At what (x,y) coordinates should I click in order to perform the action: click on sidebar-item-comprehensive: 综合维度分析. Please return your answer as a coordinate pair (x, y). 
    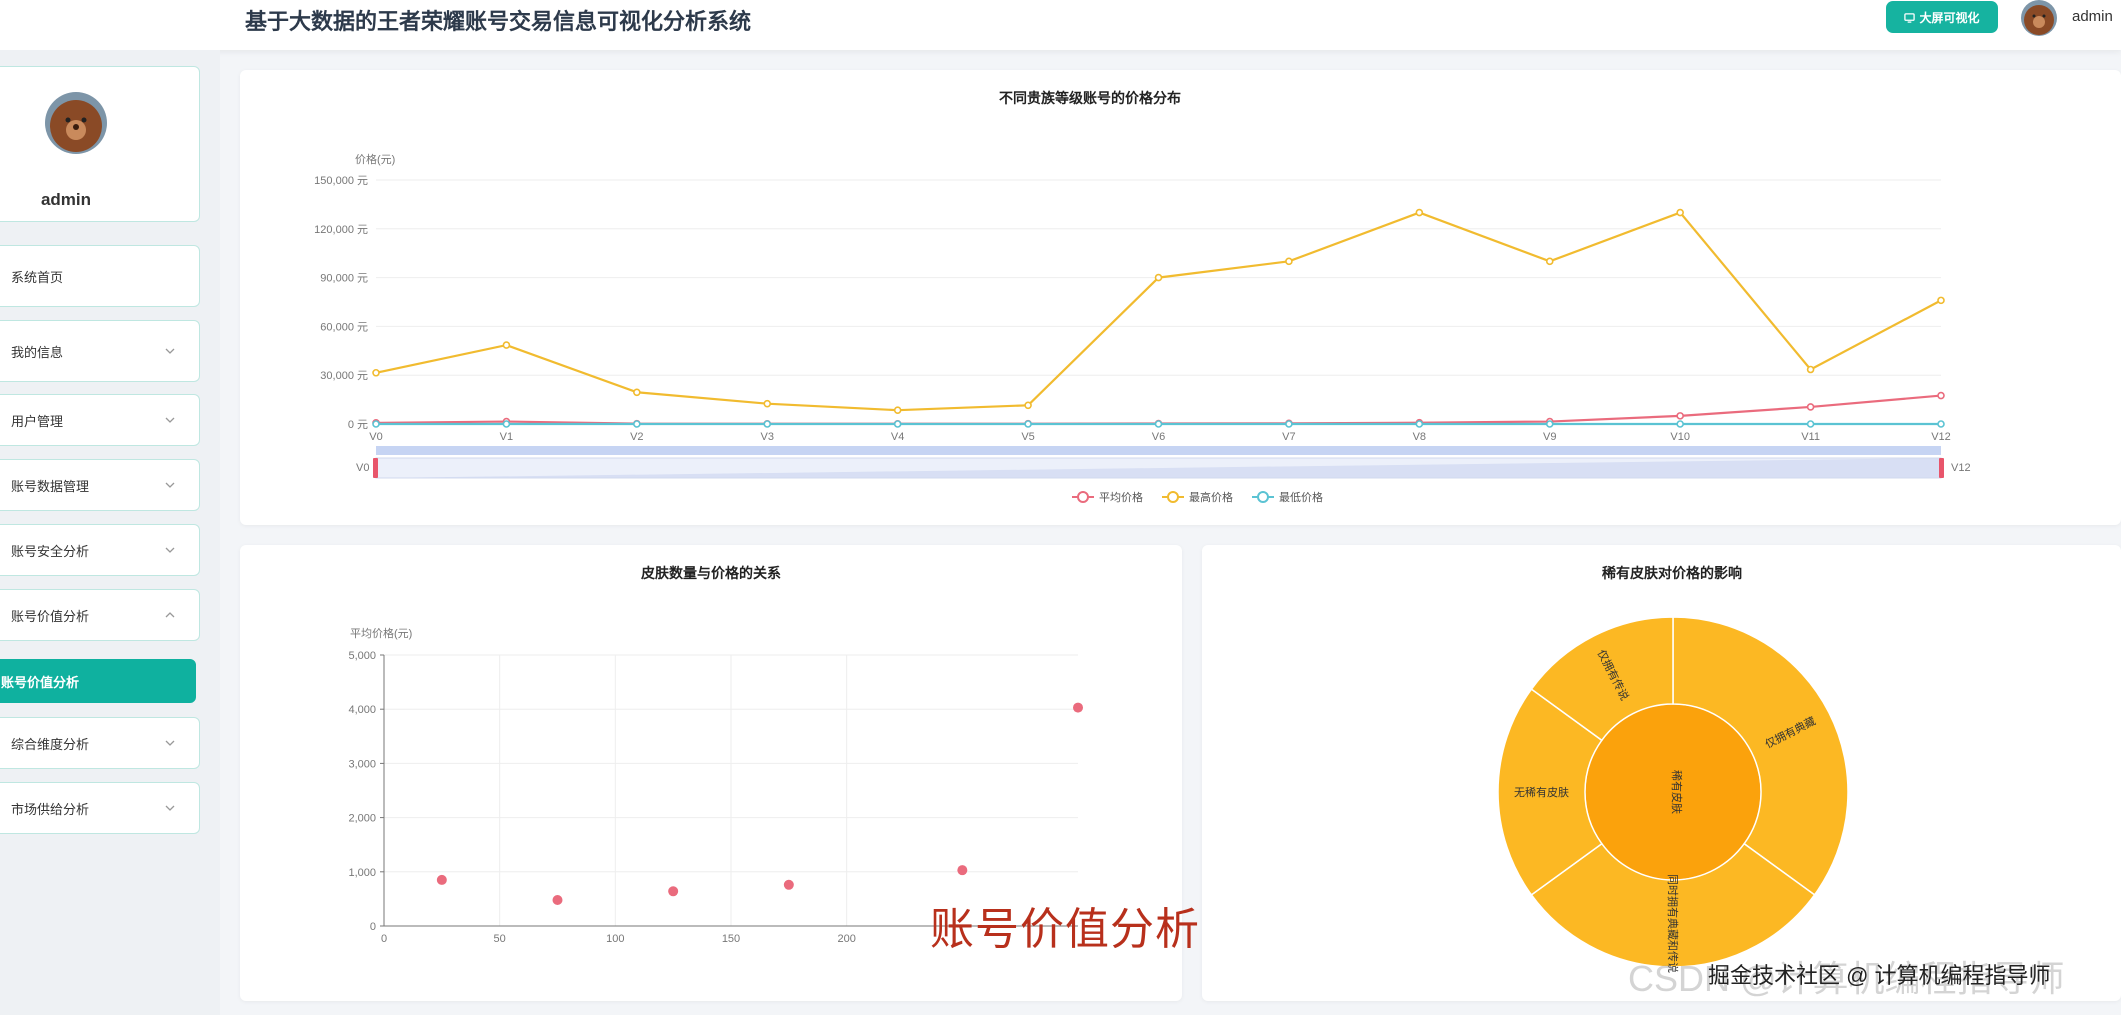
    Looking at the image, I should click on (100, 743).